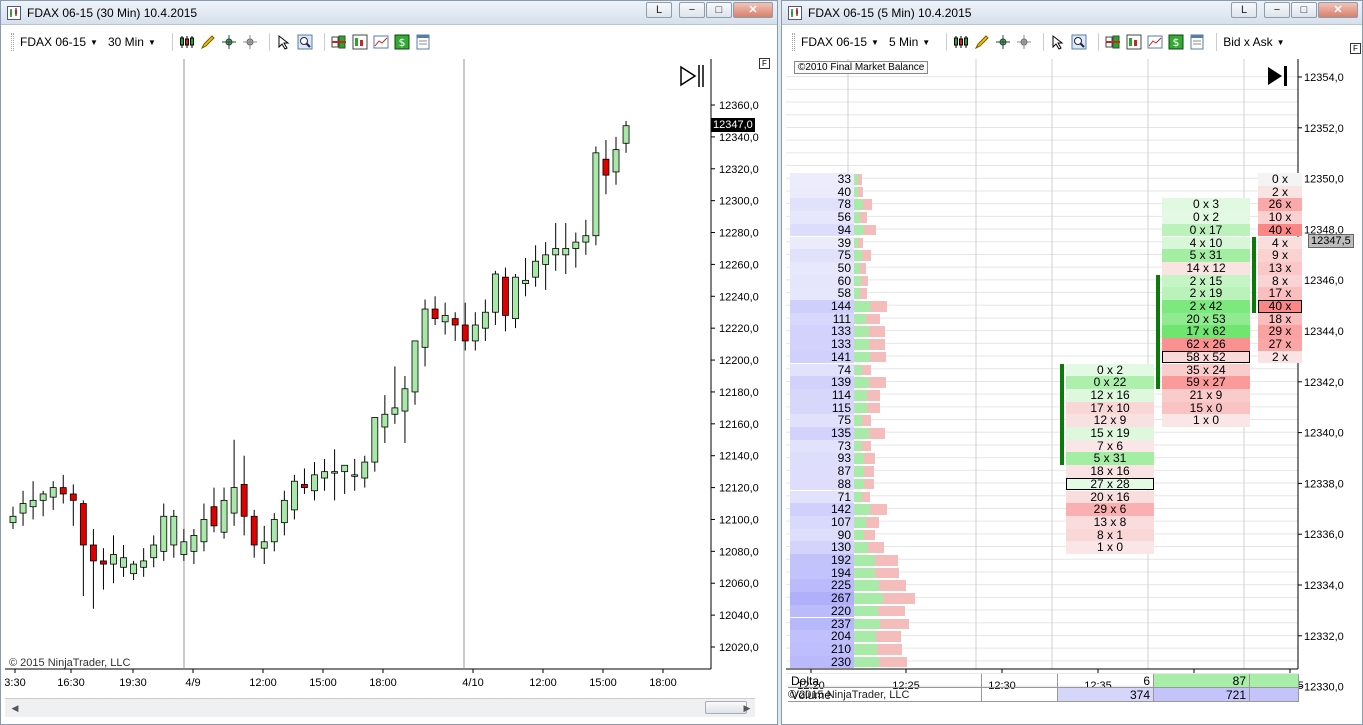  What do you see at coordinates (849, 695) in the screenshot?
I see `copyright-text: © 2015 NinjaTrader, LLC` at bounding box center [849, 695].